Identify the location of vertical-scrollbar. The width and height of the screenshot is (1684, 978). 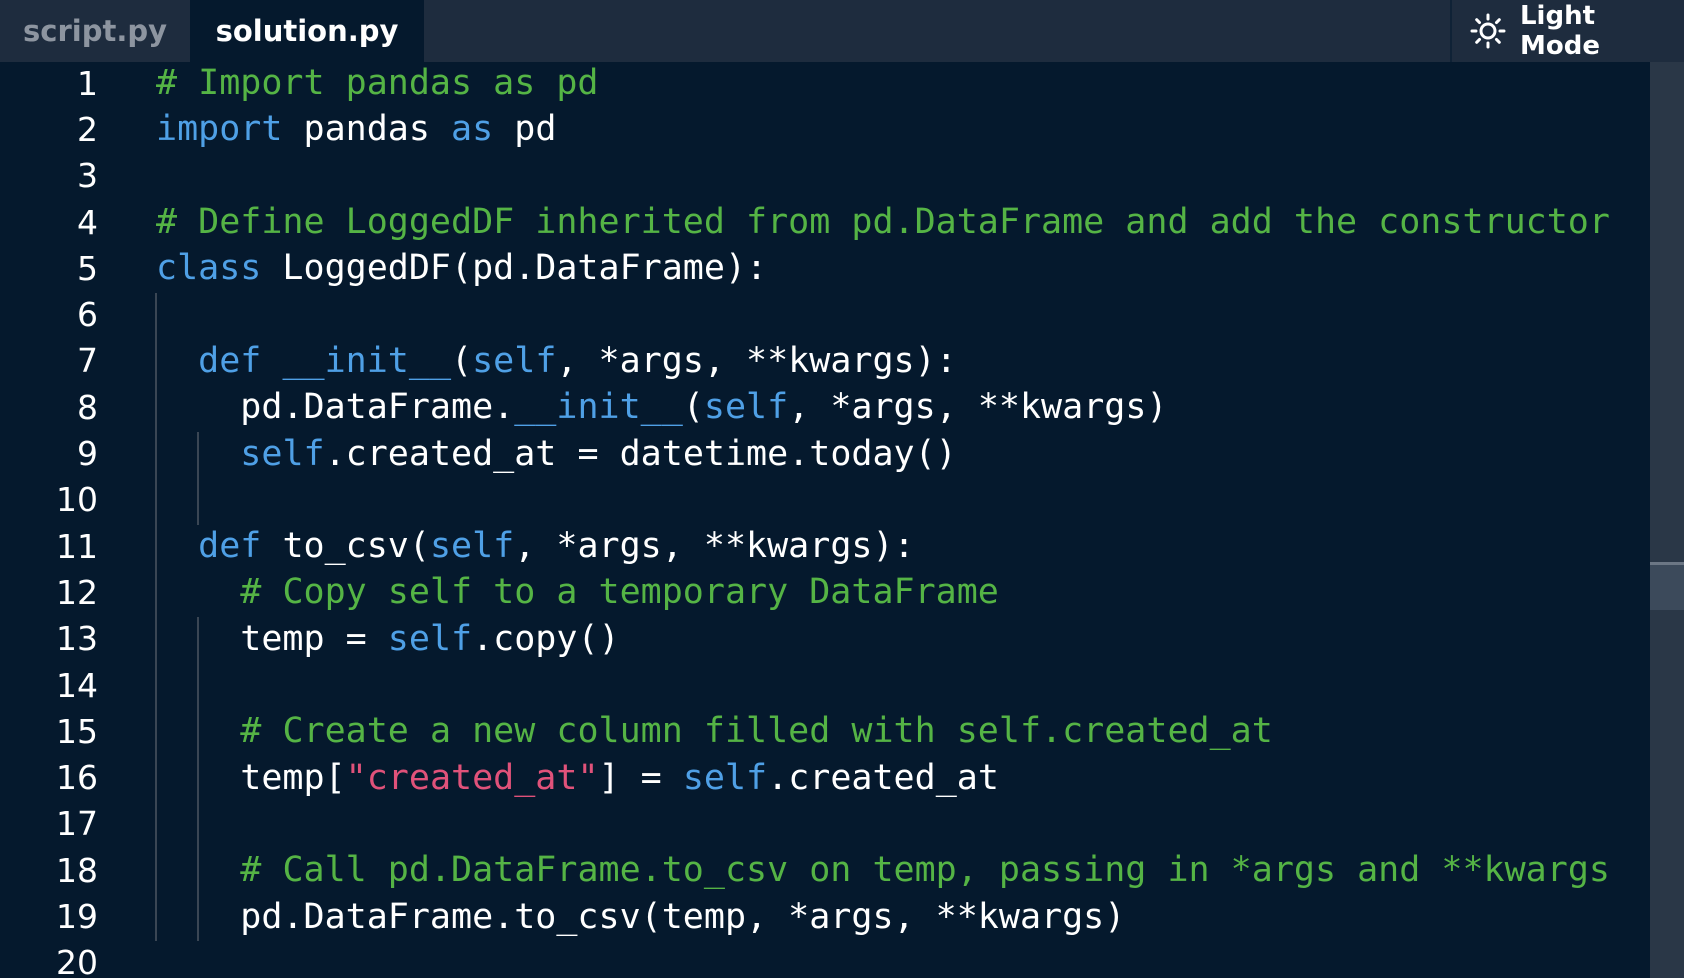
(1667, 520).